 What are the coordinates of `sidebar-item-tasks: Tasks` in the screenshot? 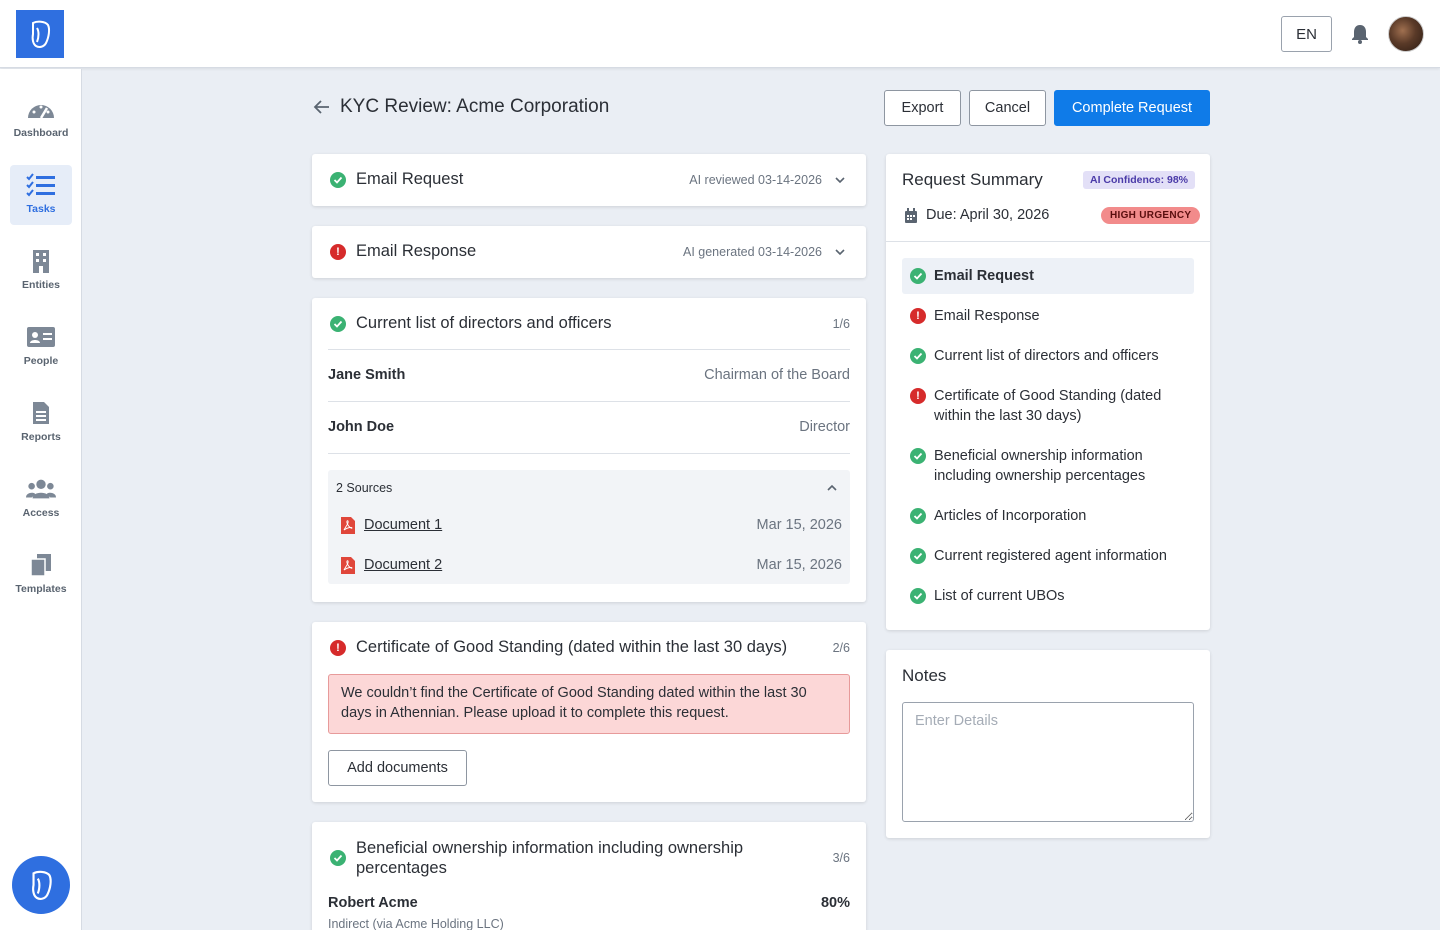 It's located at (41, 195).